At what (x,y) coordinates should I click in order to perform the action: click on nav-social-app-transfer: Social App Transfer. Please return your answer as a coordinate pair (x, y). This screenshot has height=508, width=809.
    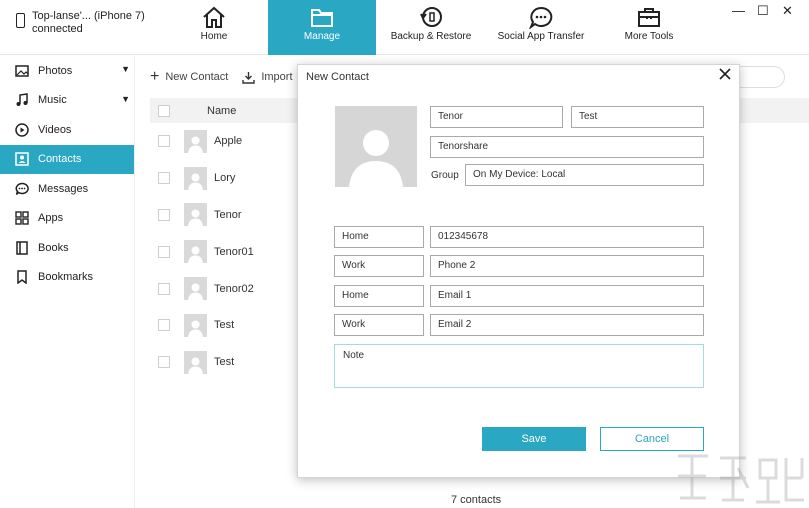
    Looking at the image, I should click on (541, 27).